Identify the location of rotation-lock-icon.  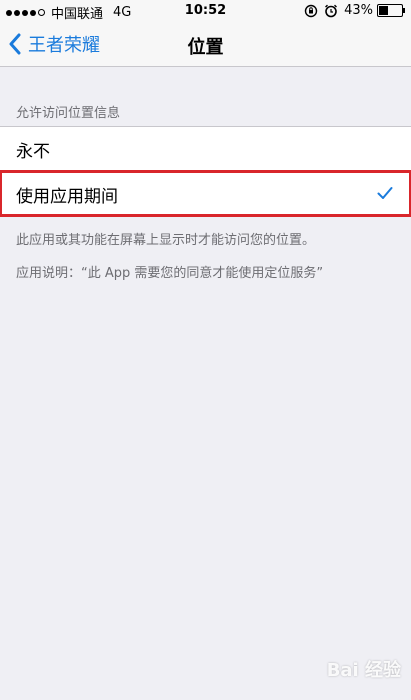
(311, 10).